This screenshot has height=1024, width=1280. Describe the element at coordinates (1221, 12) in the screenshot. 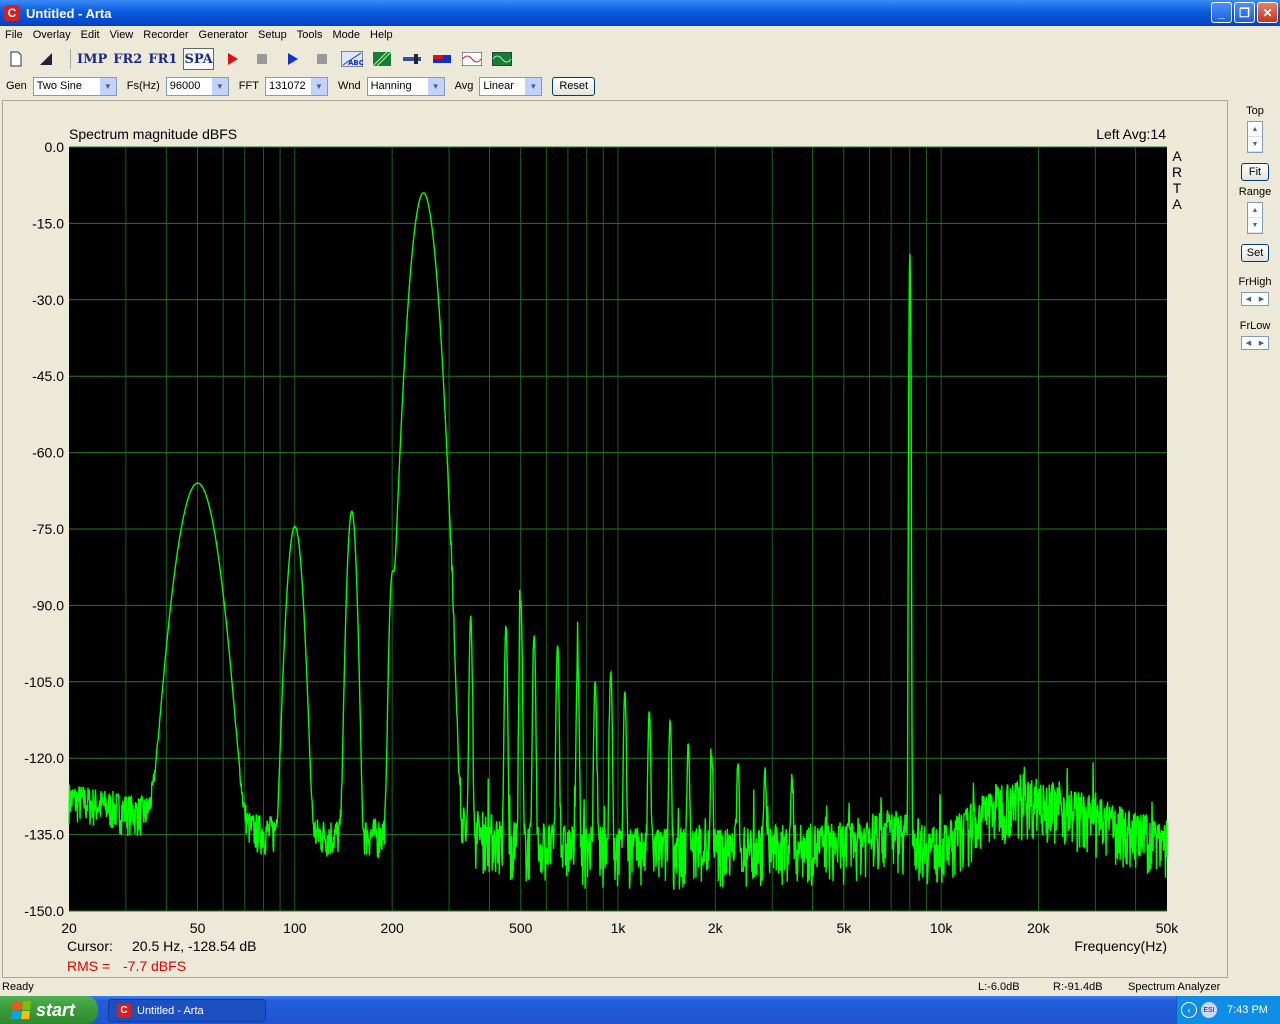

I see `minimize-button: _` at that location.